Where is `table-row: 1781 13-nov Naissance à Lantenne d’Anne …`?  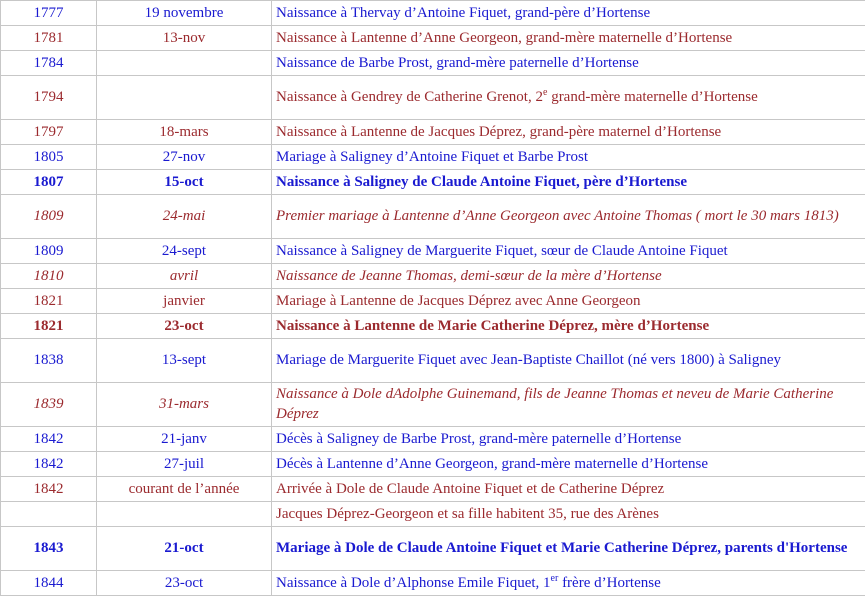
table-row: 1781 13-nov Naissance à Lantenne d’Anne … is located at coordinates (433, 38).